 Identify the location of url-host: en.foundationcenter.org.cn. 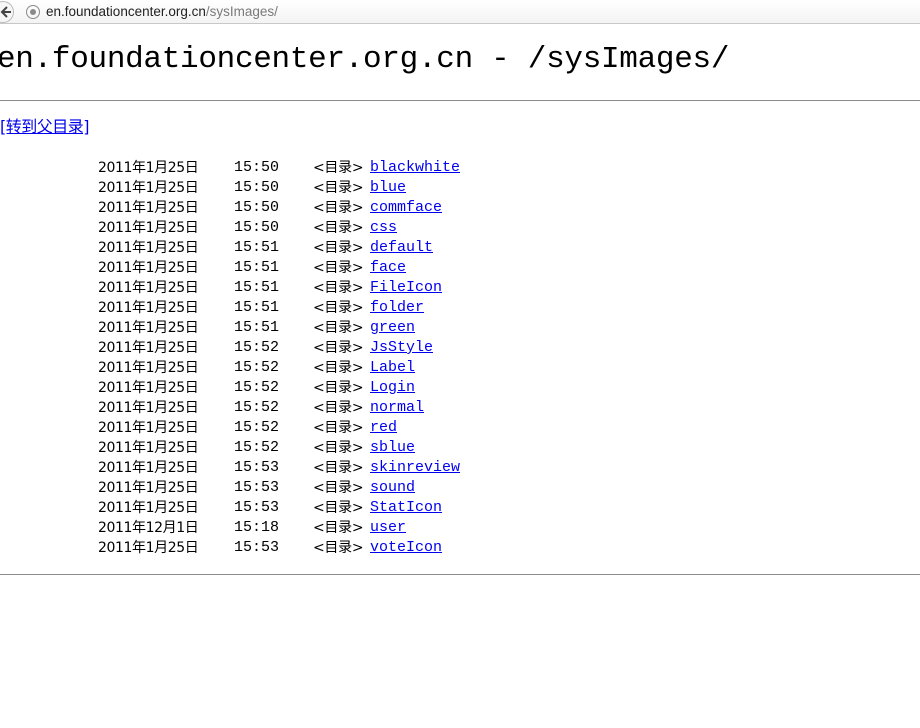
(126, 11).